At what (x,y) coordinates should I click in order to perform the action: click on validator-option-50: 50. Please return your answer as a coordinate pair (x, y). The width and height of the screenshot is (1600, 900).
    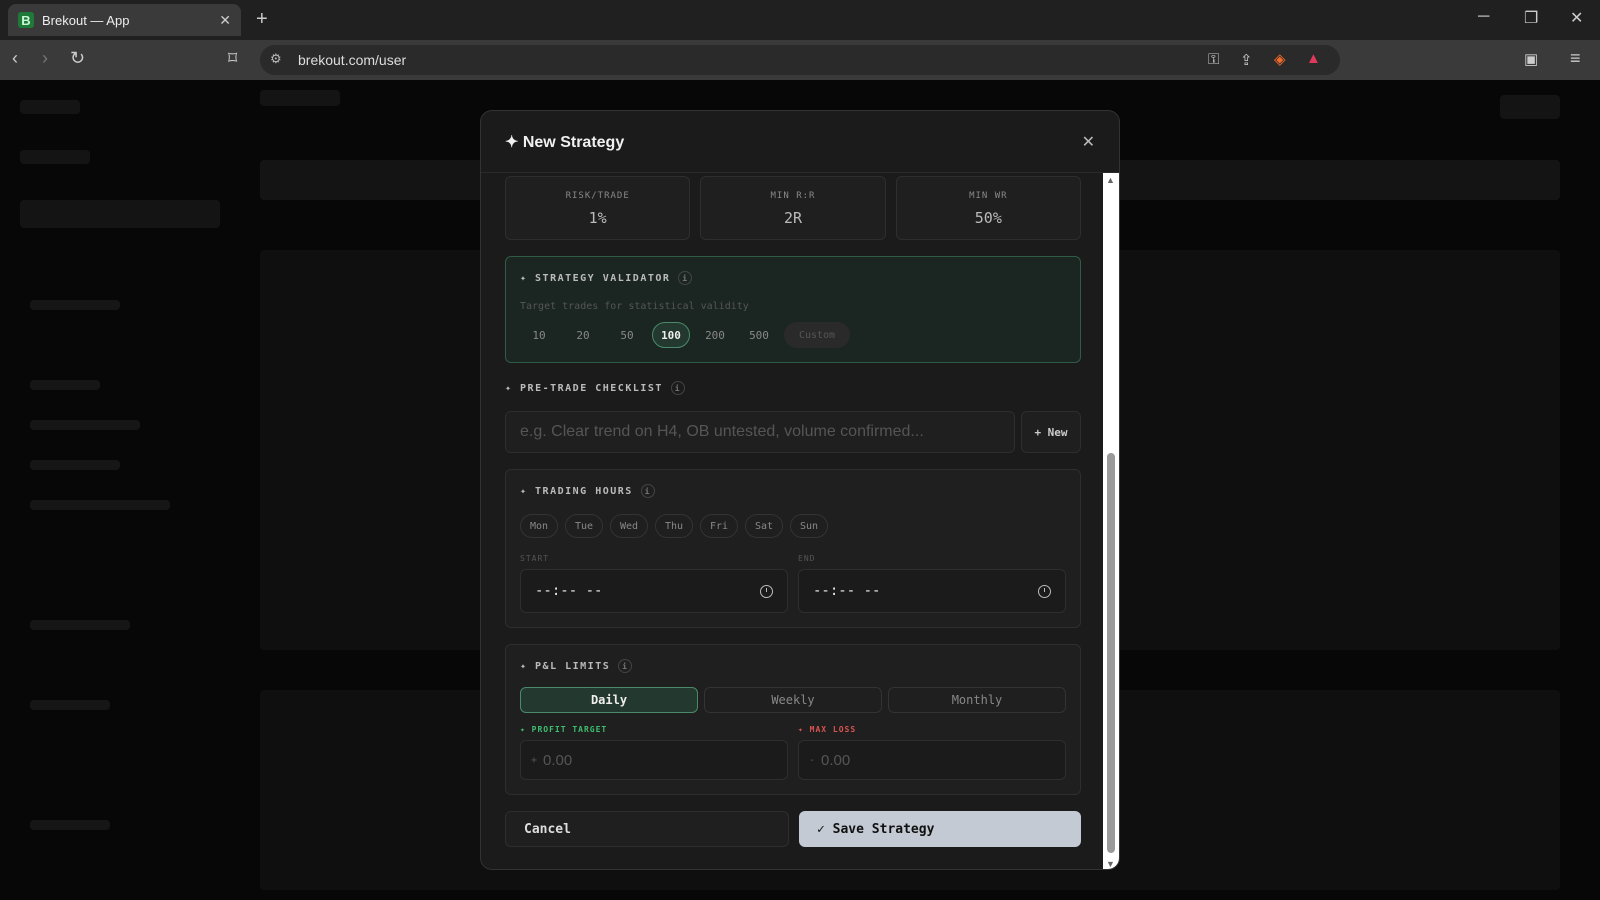
    Looking at the image, I should click on (627, 335).